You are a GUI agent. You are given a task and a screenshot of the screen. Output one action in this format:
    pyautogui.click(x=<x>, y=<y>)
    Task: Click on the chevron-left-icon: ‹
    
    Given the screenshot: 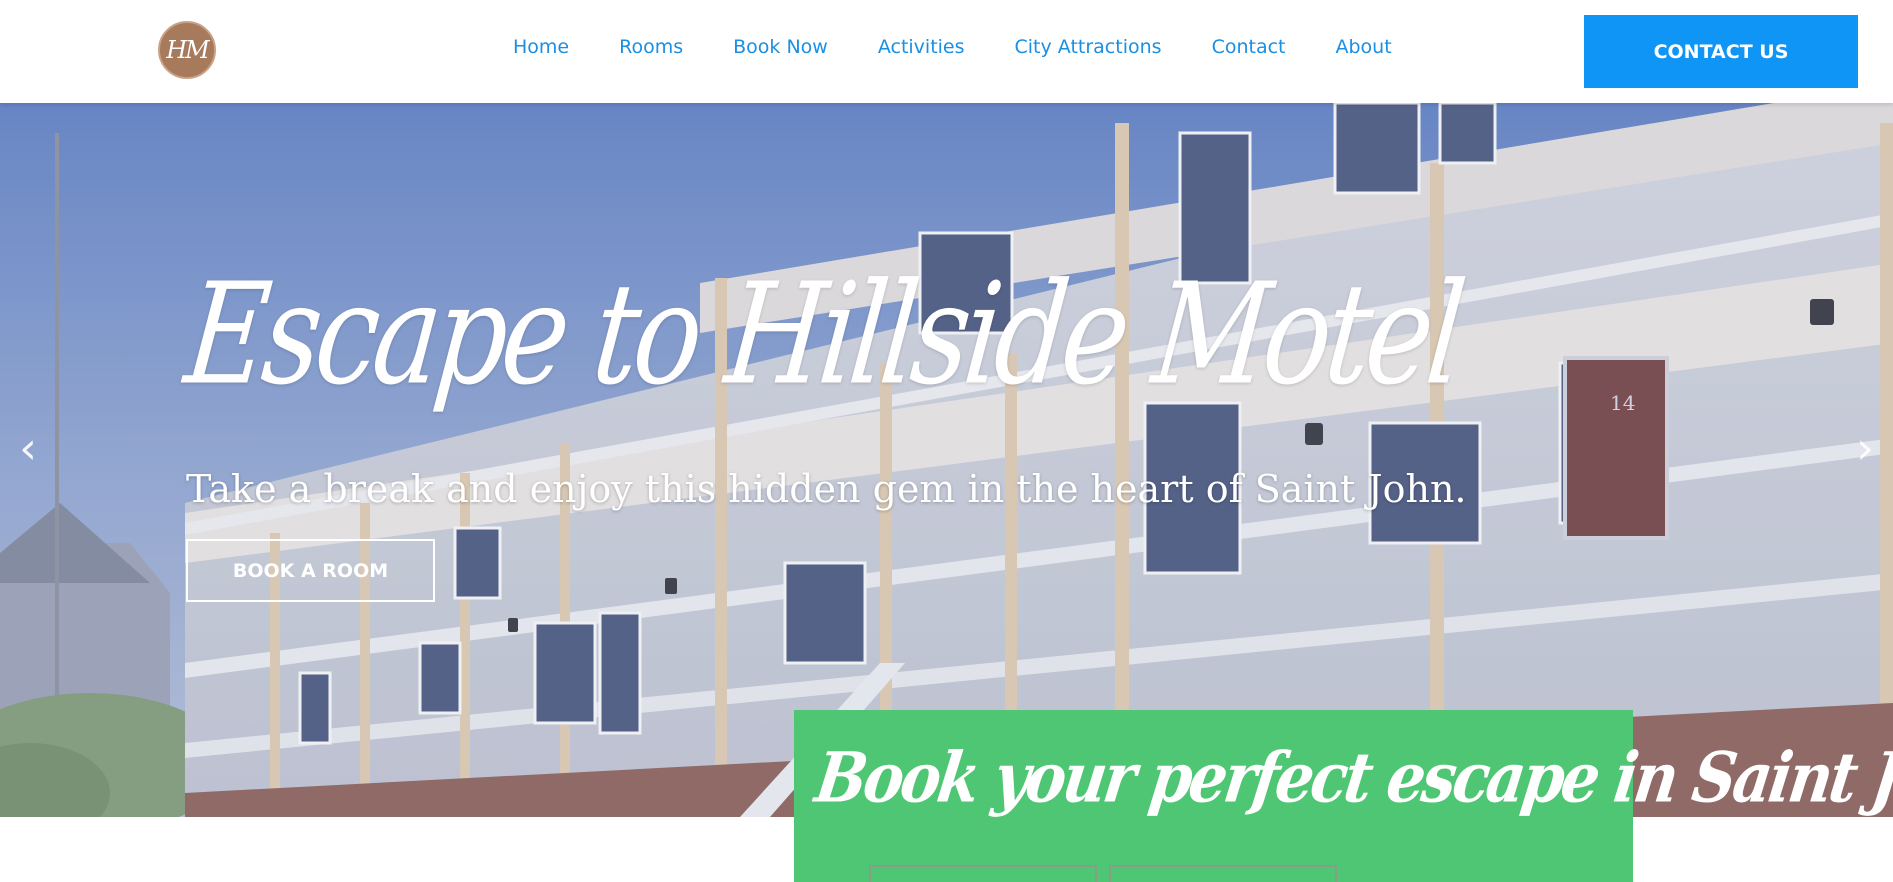 What is the action you would take?
    pyautogui.click(x=28, y=449)
    